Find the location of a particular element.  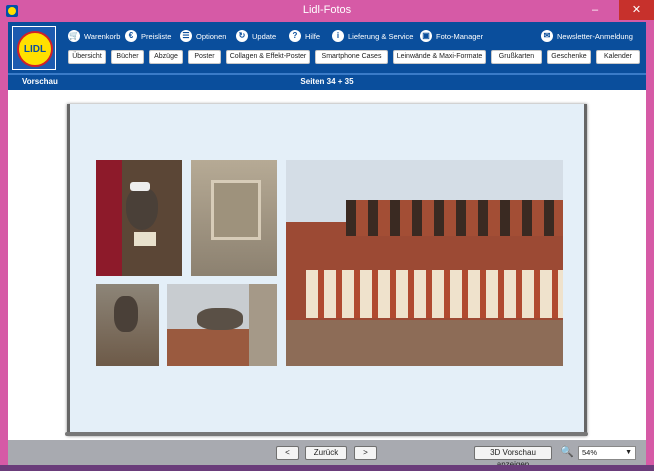

window-title: Lidl-Fotos is located at coordinates (327, 10).